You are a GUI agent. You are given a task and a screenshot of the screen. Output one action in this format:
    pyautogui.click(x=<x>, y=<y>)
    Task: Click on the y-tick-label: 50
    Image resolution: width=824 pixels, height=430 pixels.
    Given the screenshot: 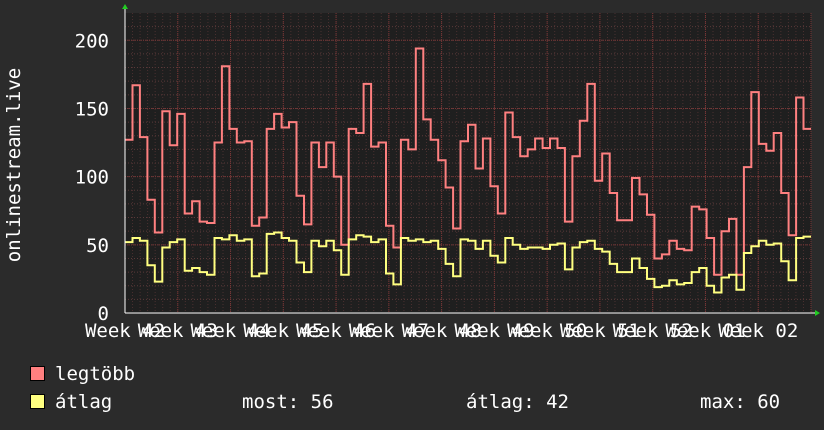 What is the action you would take?
    pyautogui.click(x=97, y=246)
    